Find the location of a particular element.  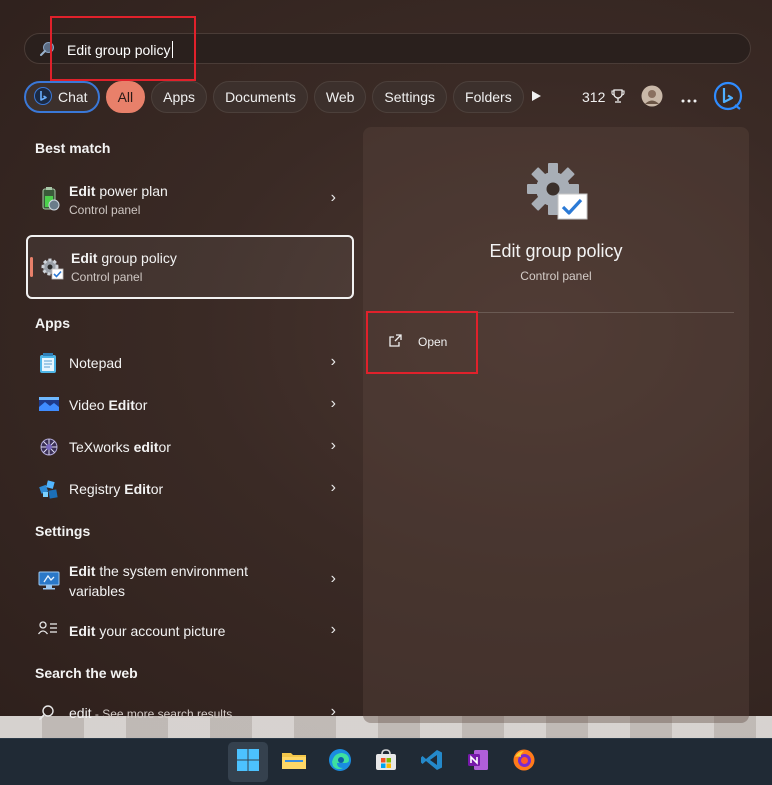

section-search-the-web: Search the web is located at coordinates (86, 673).